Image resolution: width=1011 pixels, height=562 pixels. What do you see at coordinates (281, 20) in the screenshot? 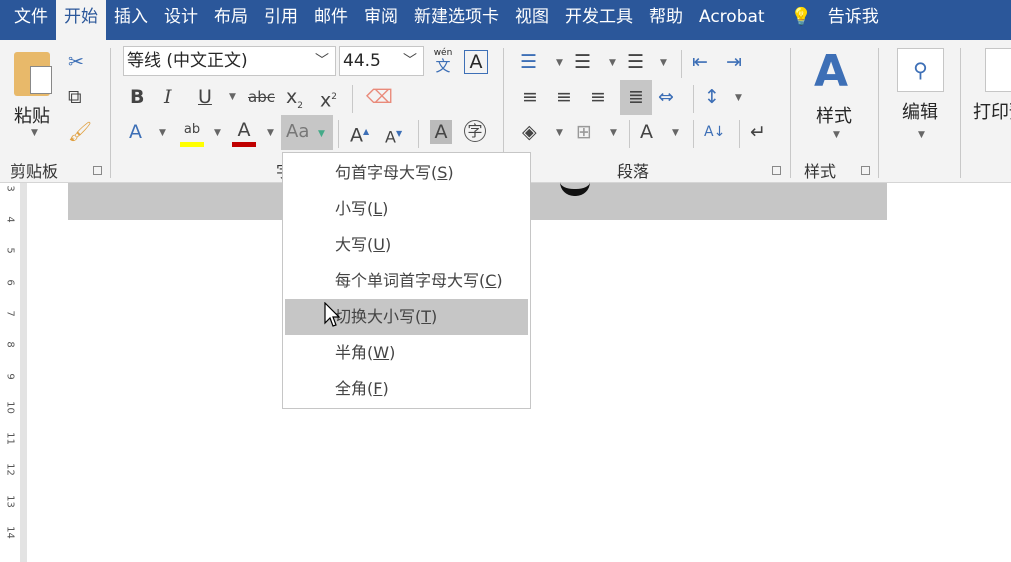
I see `tab-references: 引用` at bounding box center [281, 20].